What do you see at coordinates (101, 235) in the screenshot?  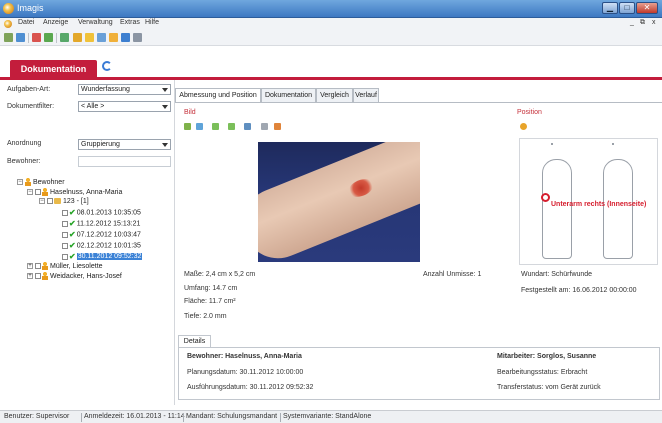 I see `tree-node-entry: ✔07.12.2012 10:03:47` at bounding box center [101, 235].